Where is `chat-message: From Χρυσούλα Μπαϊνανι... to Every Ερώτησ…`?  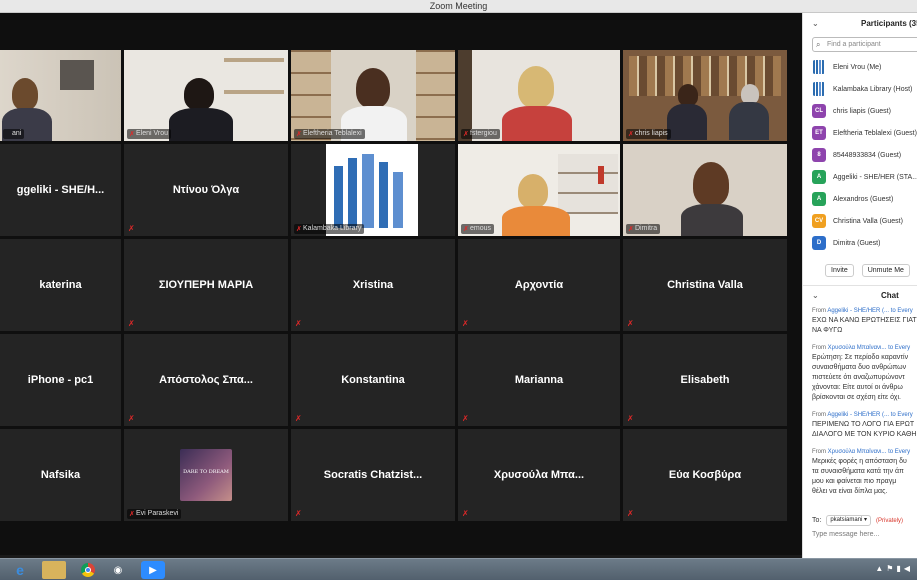
chat-message: From Χρυσούλα Μπαϊνανι... to Every Ερώτησ… is located at coordinates (864, 373).